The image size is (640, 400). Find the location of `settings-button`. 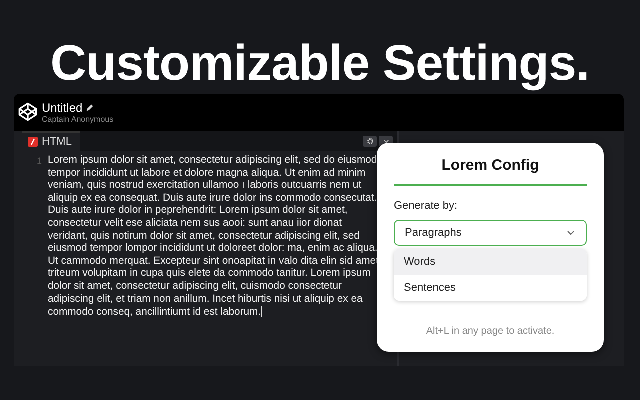

settings-button is located at coordinates (370, 141).